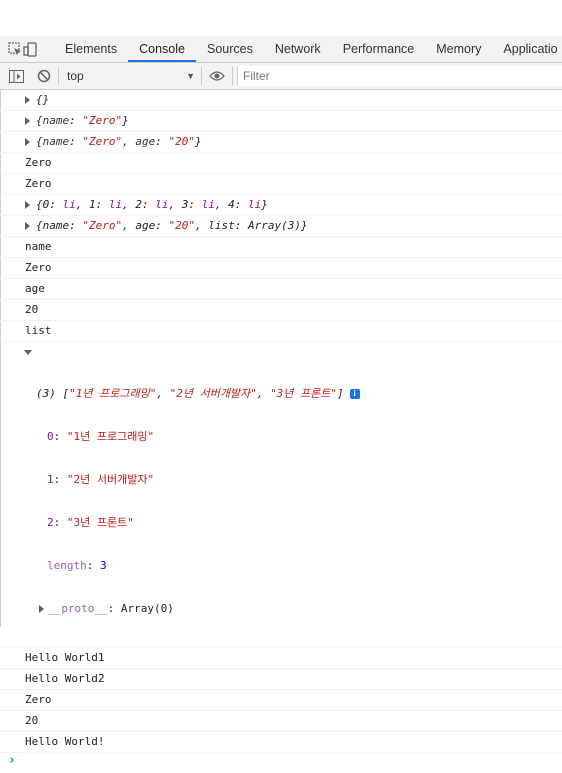 The height and width of the screenshot is (773, 562). Describe the element at coordinates (90, 522) in the screenshot. I see `array-entry: 2: "3년 프론트"` at that location.